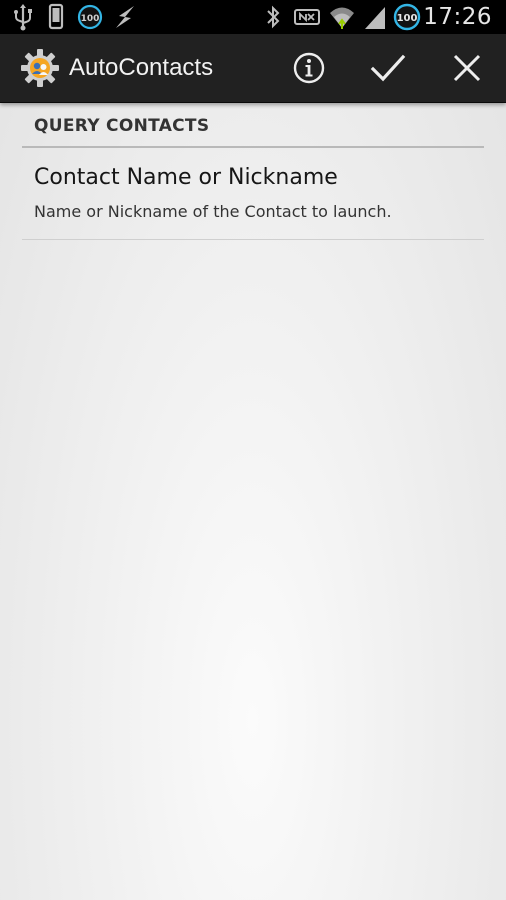 This screenshot has width=506, height=900. Describe the element at coordinates (273, 17) in the screenshot. I see `bluetooth-icon` at that location.